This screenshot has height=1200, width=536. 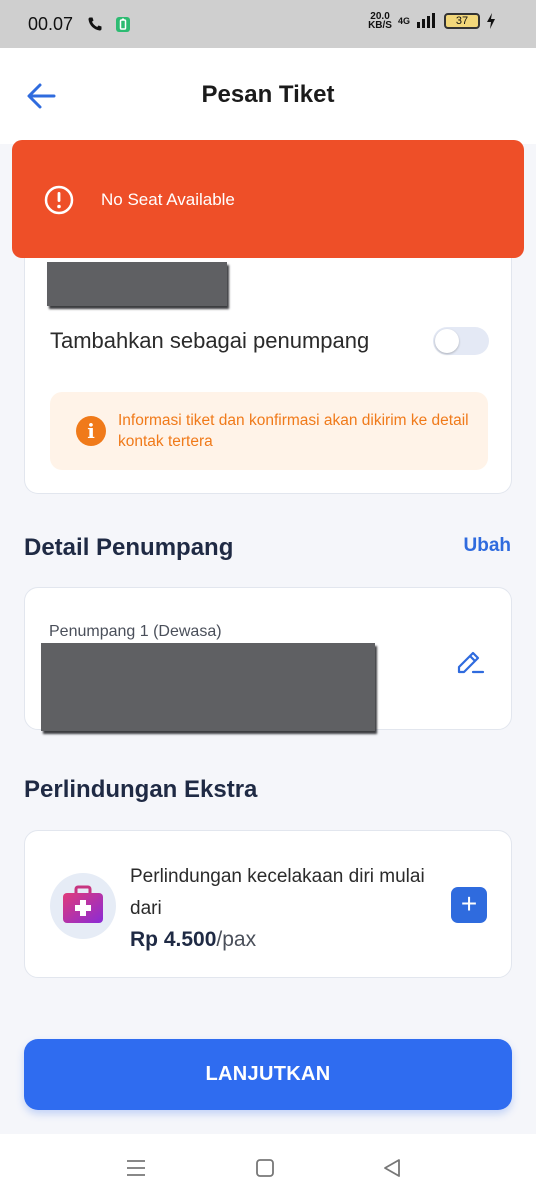 What do you see at coordinates (208, 687) in the screenshot?
I see `redacted-passenger-name` at bounding box center [208, 687].